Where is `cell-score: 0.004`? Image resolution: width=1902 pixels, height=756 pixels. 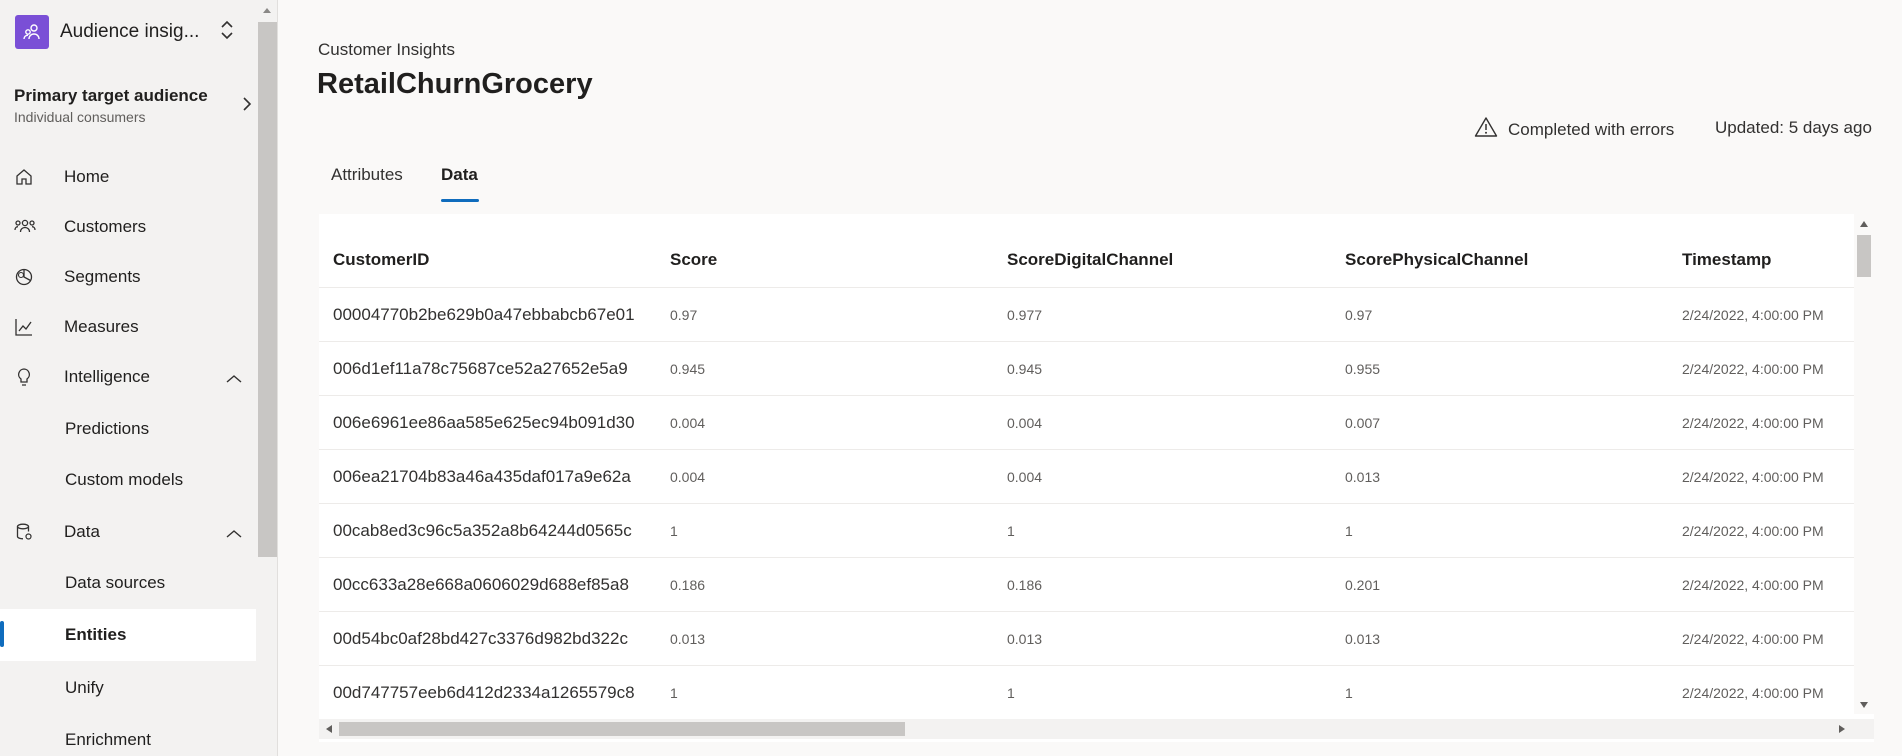
cell-score: 0.004 is located at coordinates (688, 477).